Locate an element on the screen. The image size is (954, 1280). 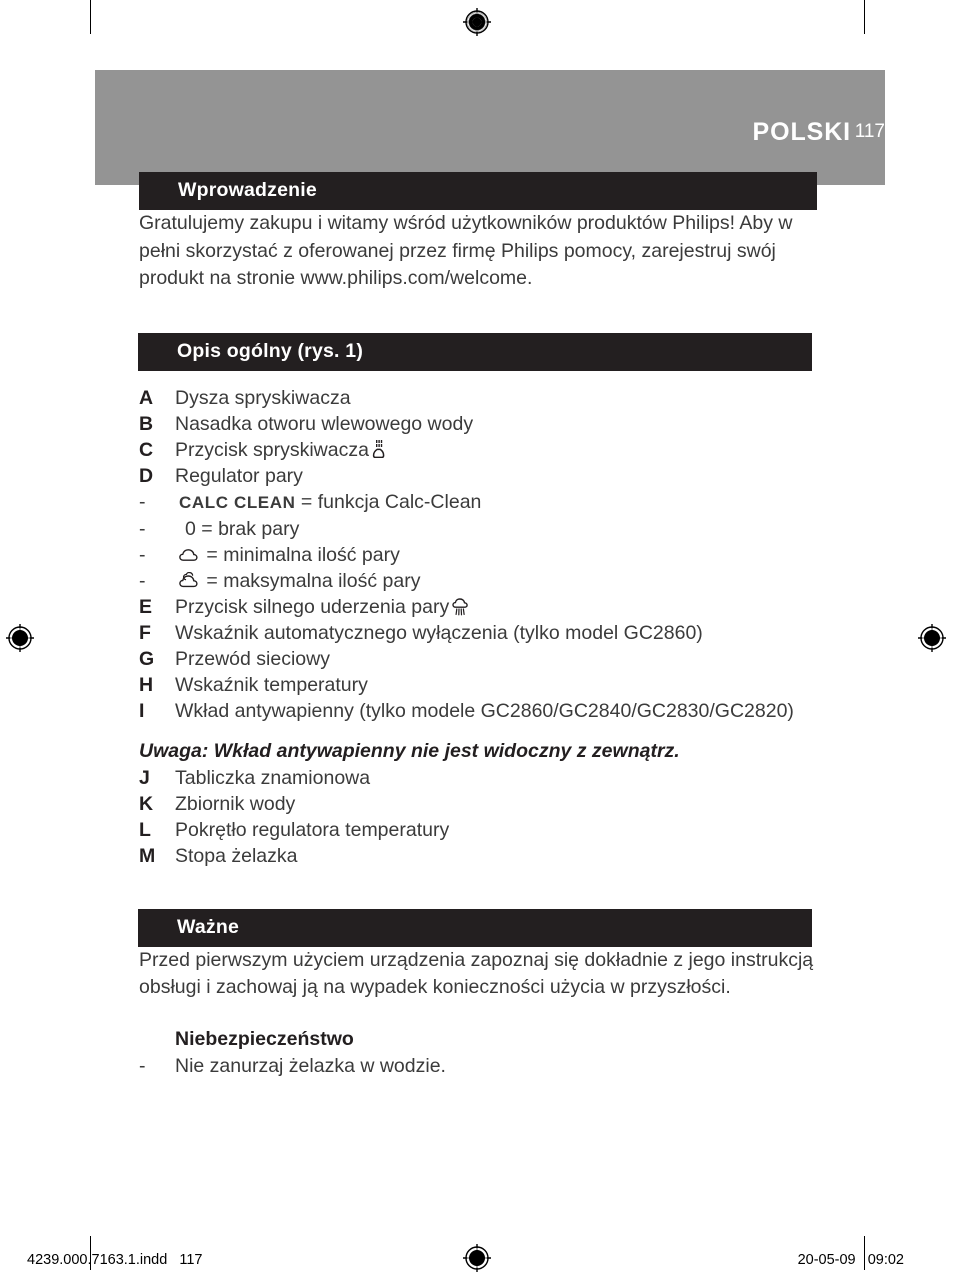
item-label: 0 = brak pary is located at coordinates (242, 528).